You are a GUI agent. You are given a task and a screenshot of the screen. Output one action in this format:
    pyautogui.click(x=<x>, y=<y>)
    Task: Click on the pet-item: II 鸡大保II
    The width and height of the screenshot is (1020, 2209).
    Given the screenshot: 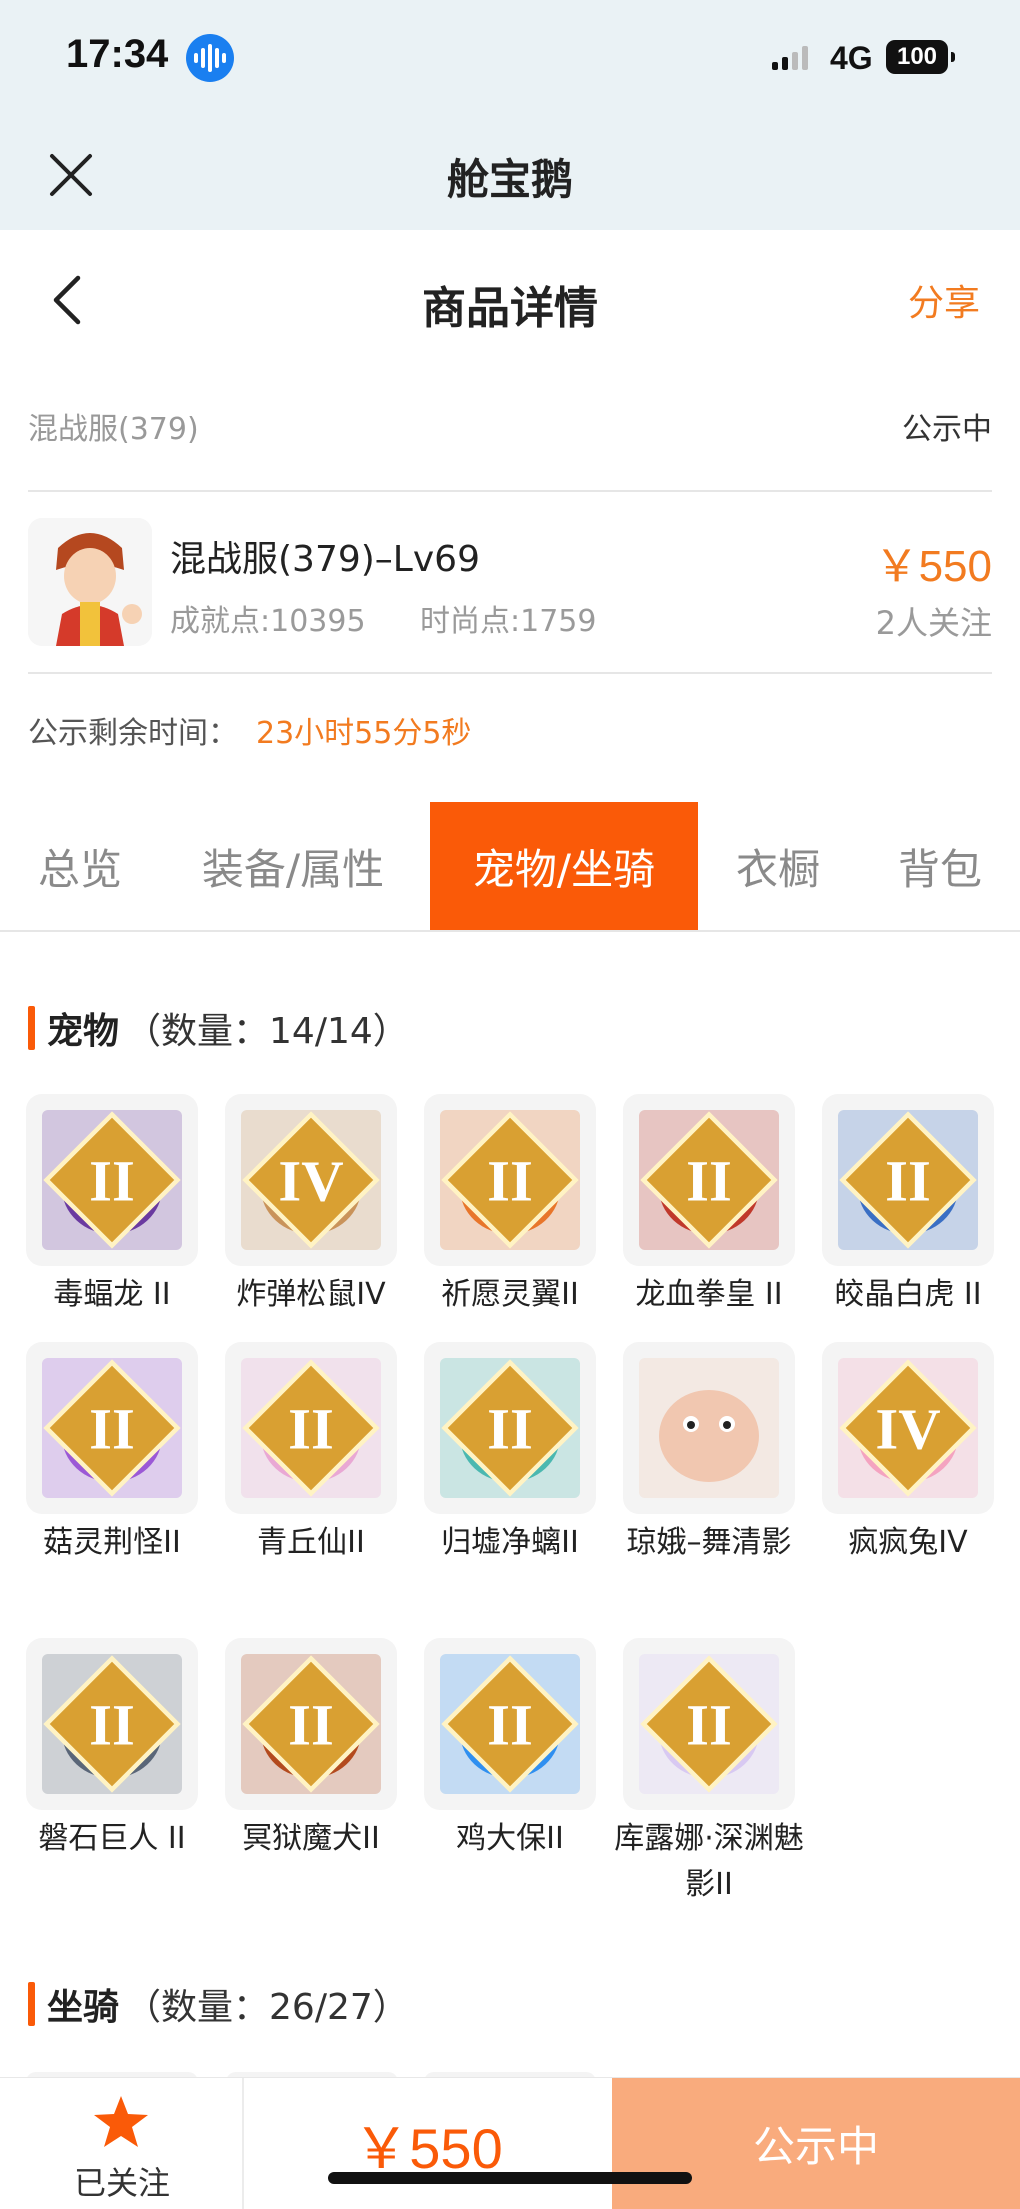 What is the action you would take?
    pyautogui.click(x=510, y=1750)
    